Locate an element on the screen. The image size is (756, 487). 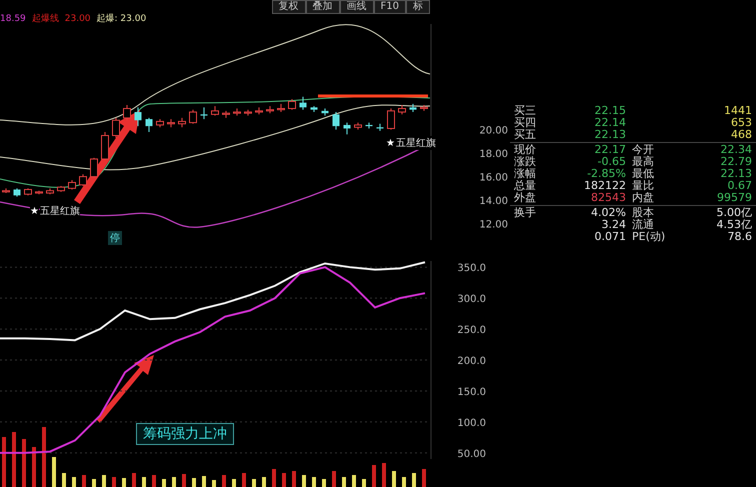
quote-value: 78.6 is located at coordinates (739, 237).